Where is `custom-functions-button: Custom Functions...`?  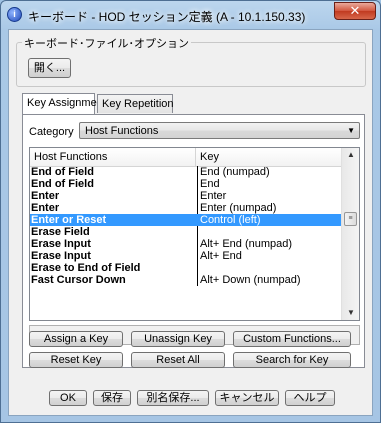 custom-functions-button: Custom Functions... is located at coordinates (292, 339).